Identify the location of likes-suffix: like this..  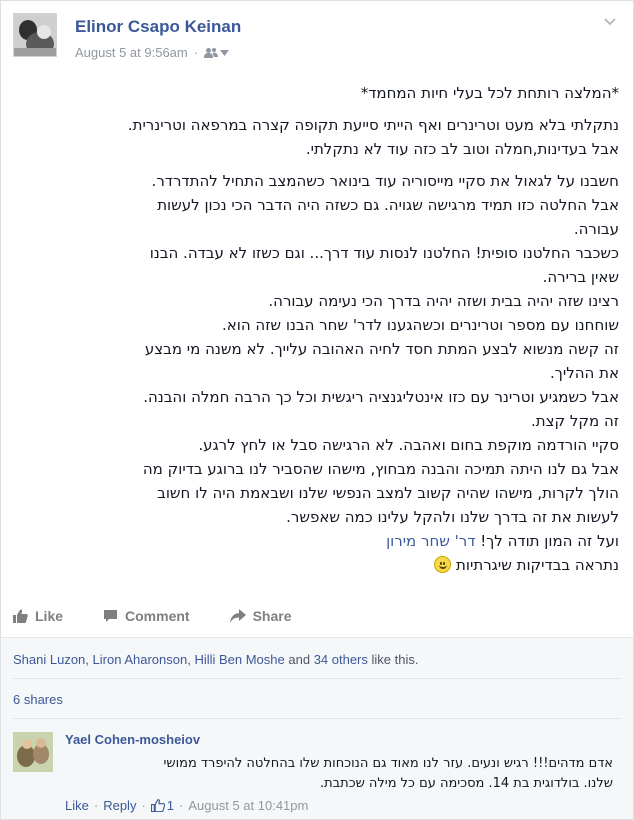
(393, 659).